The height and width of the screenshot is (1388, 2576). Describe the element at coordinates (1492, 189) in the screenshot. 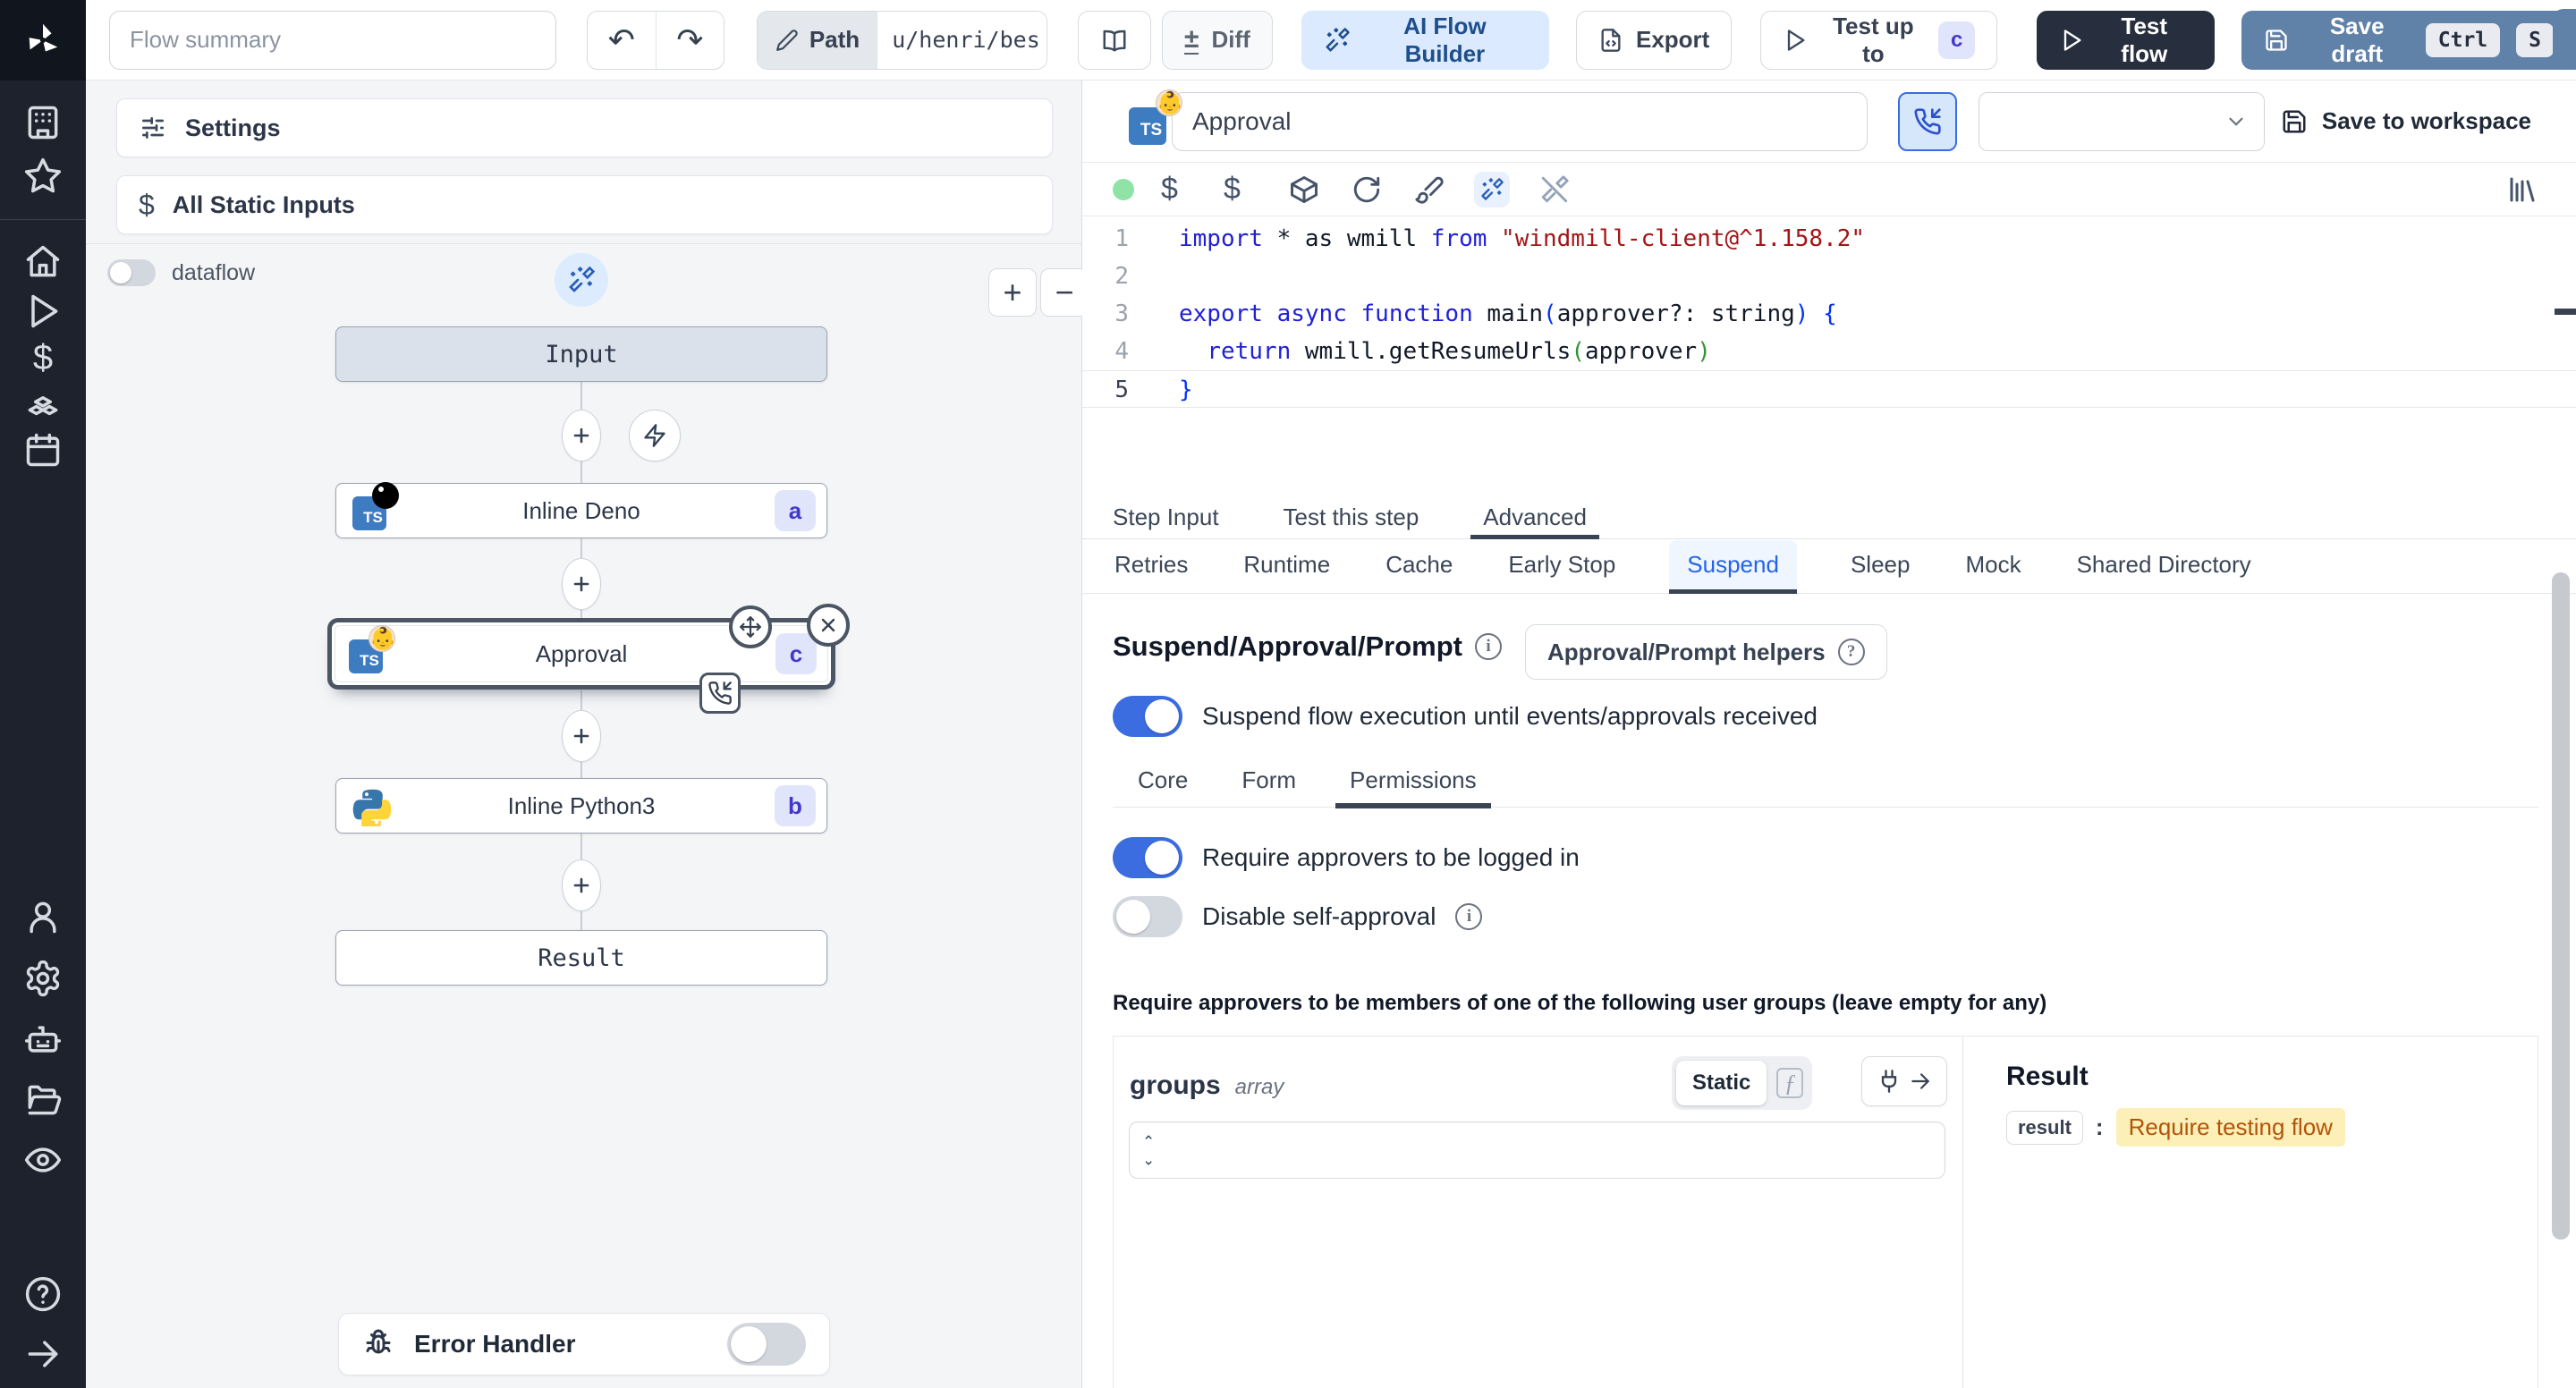

I see `ai-assistant-wand-icon` at that location.